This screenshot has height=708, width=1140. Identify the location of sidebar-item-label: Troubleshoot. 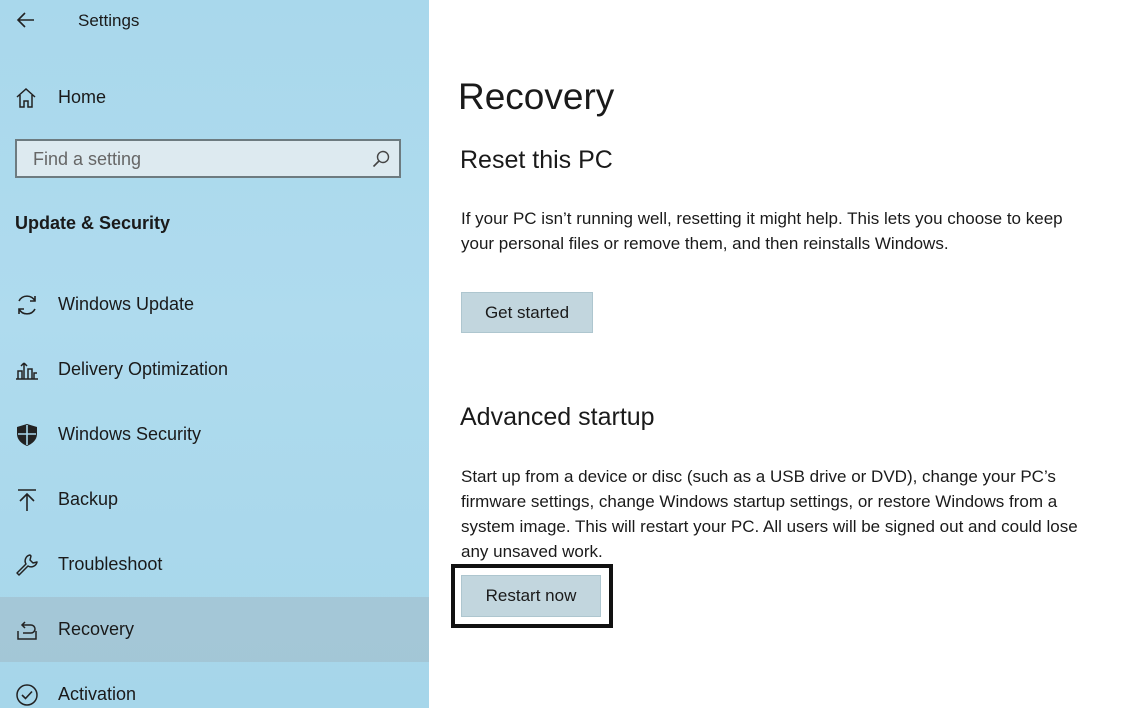
(110, 564).